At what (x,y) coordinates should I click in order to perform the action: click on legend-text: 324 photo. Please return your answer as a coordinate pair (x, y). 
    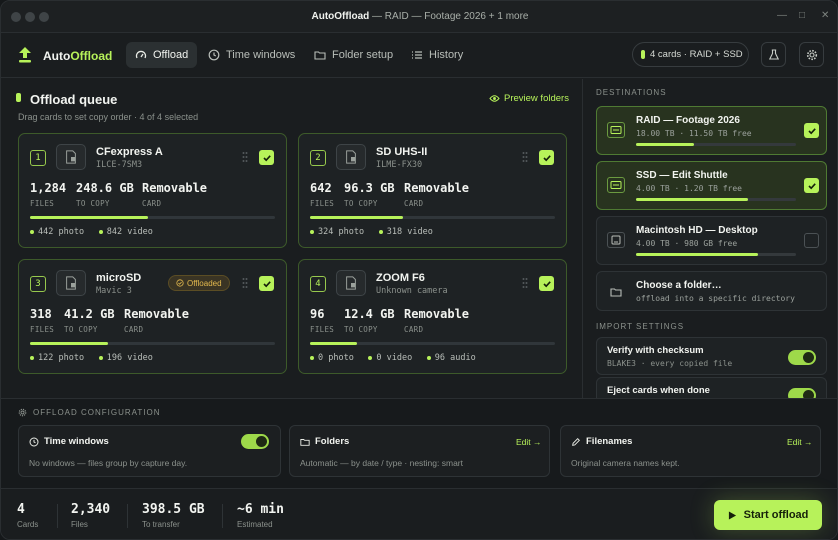
    Looking at the image, I should click on (341, 232).